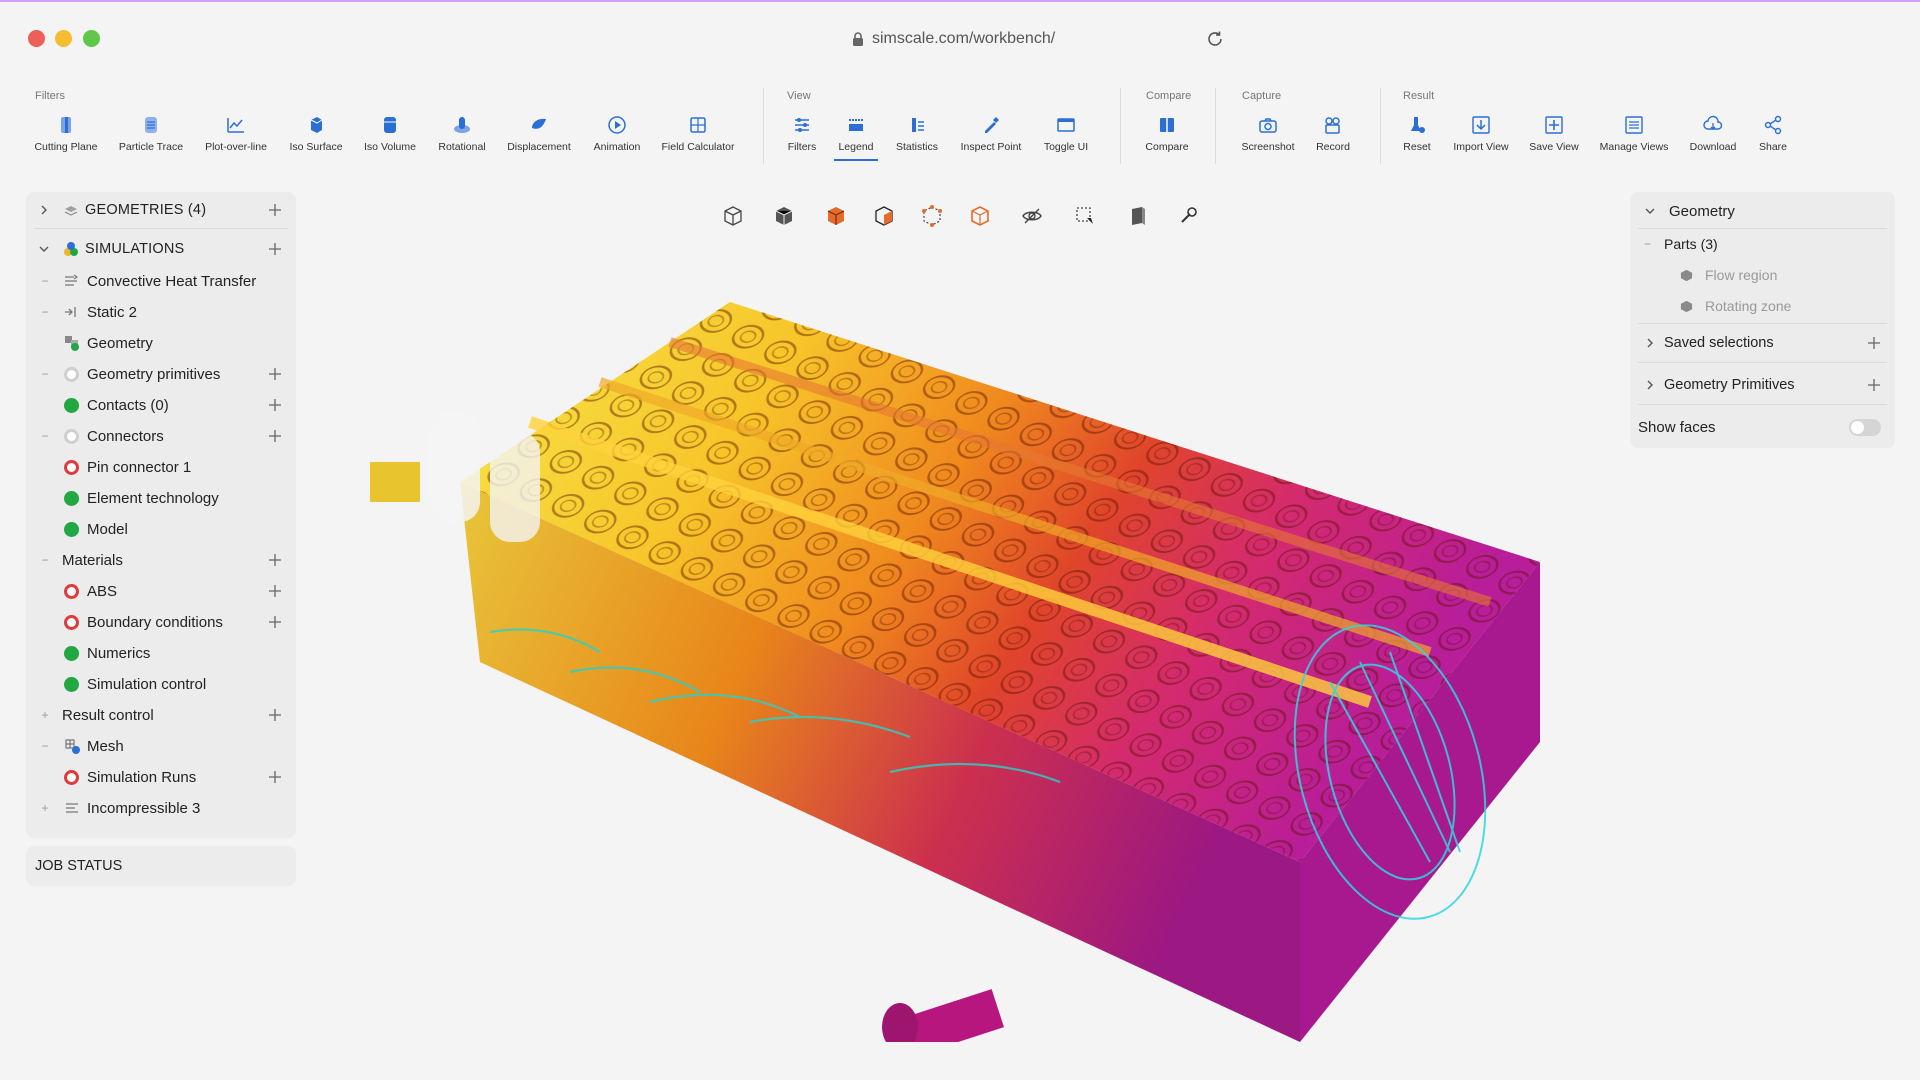 This screenshot has height=1080, width=1920. Describe the element at coordinates (275, 622) in the screenshot. I see `add-boundary-condition-button` at that location.